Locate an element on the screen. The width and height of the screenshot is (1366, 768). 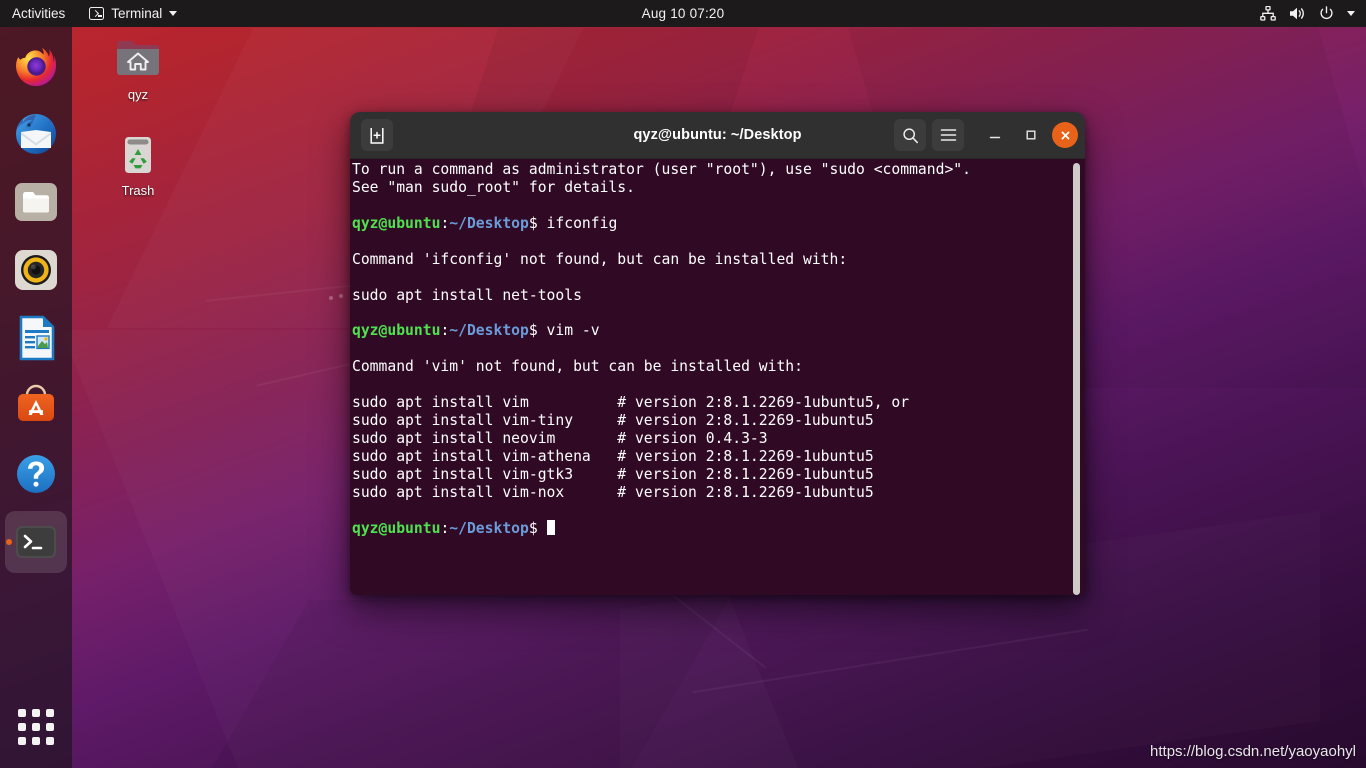
thunderbird-icon is located at coordinates (36, 134).